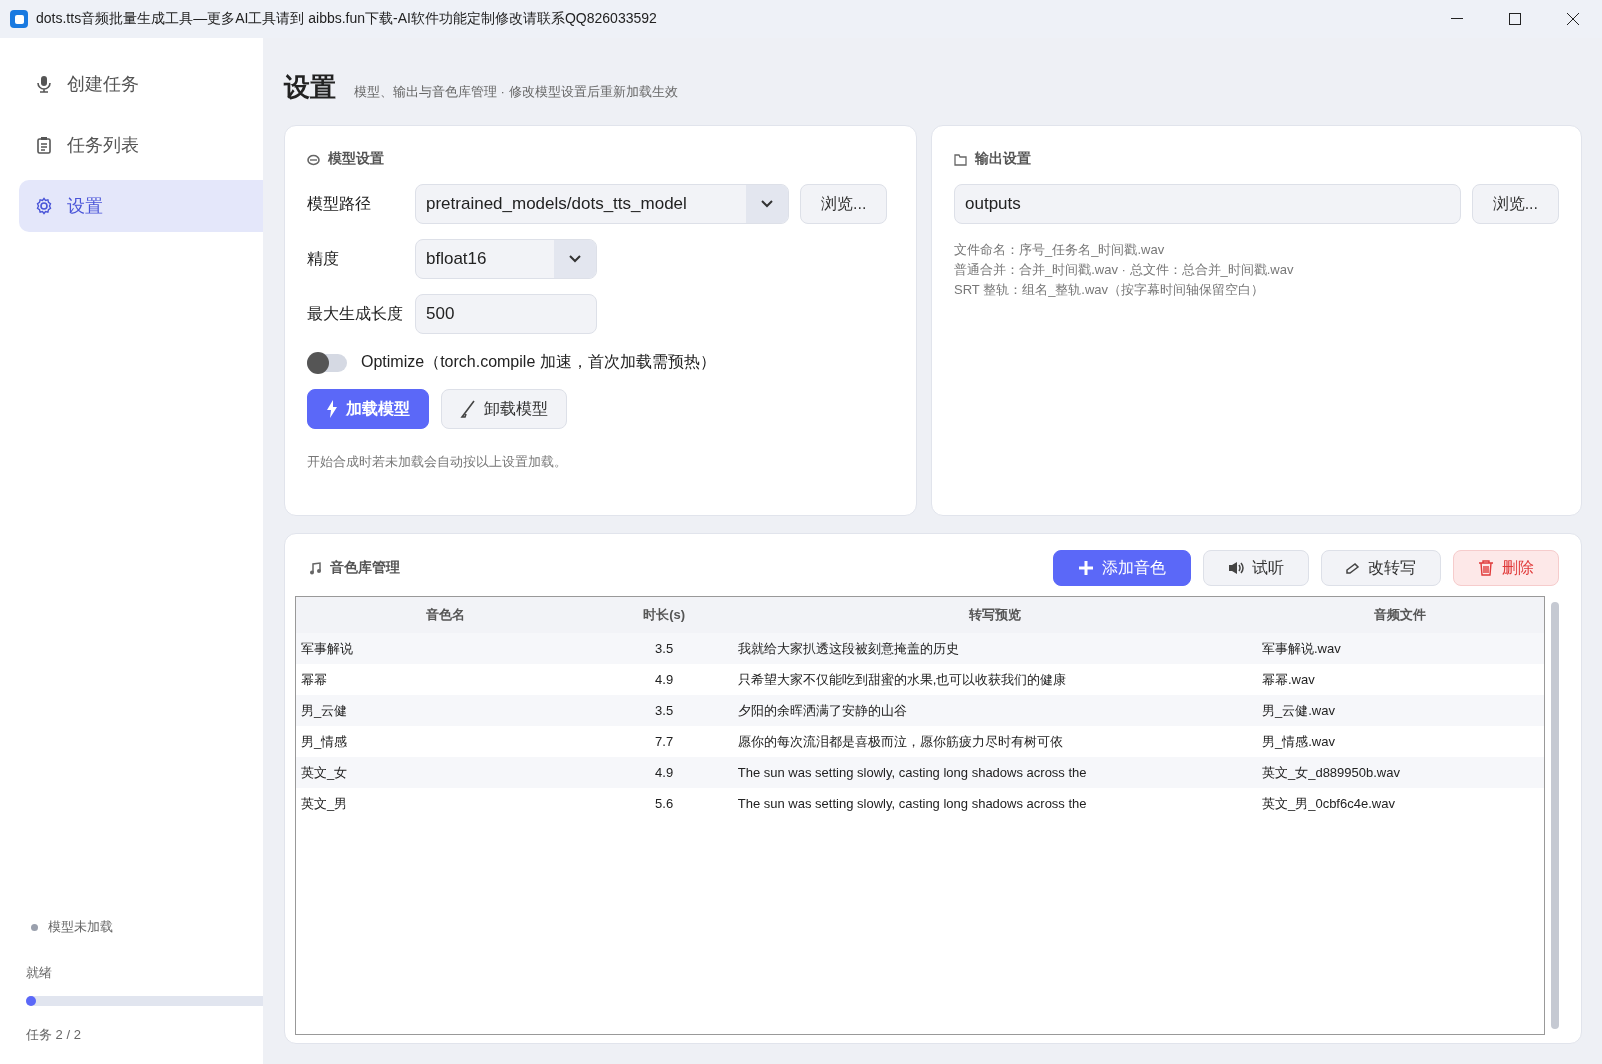 The width and height of the screenshot is (1602, 1064). Describe the element at coordinates (44, 206) in the screenshot. I see `settings-icon` at that location.